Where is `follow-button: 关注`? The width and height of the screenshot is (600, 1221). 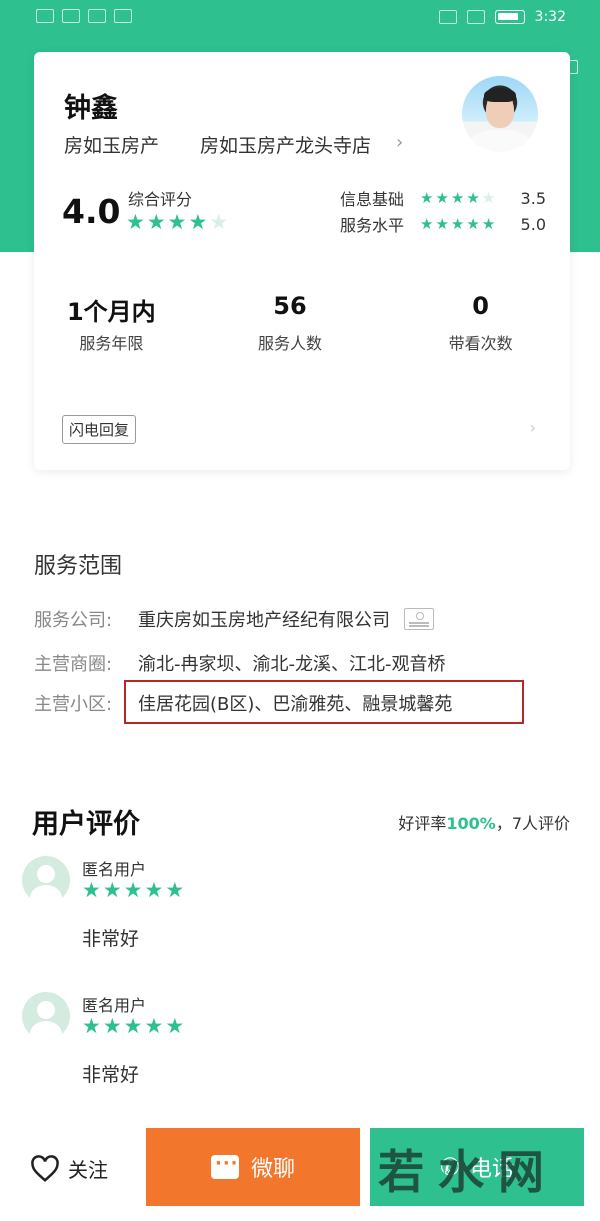 follow-button: 关注 is located at coordinates (69, 1168).